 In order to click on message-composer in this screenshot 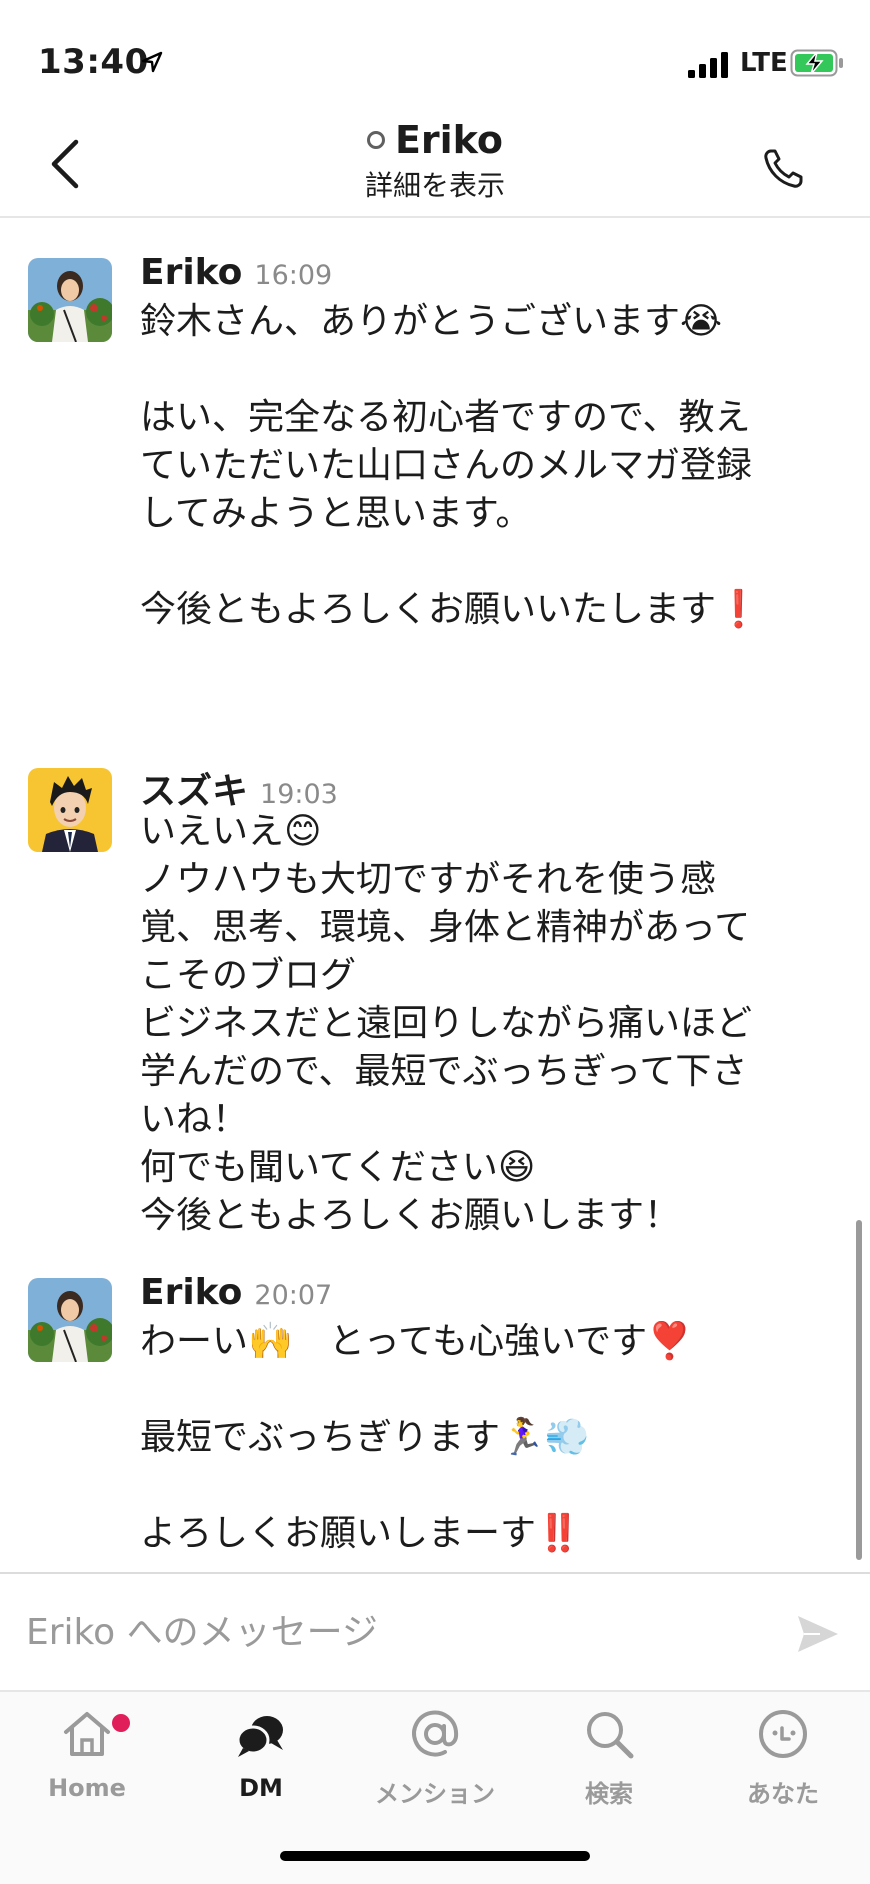, I will do `click(435, 1631)`.